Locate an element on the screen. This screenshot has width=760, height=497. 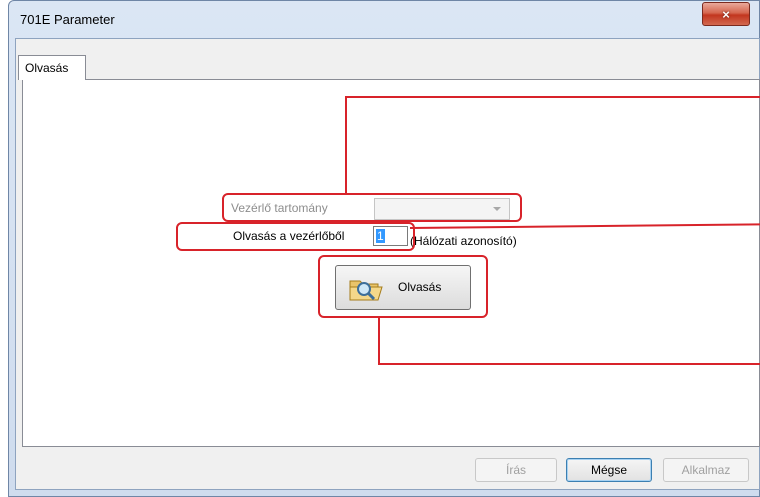
cancel-button-label: Mégse is located at coordinates (609, 470).